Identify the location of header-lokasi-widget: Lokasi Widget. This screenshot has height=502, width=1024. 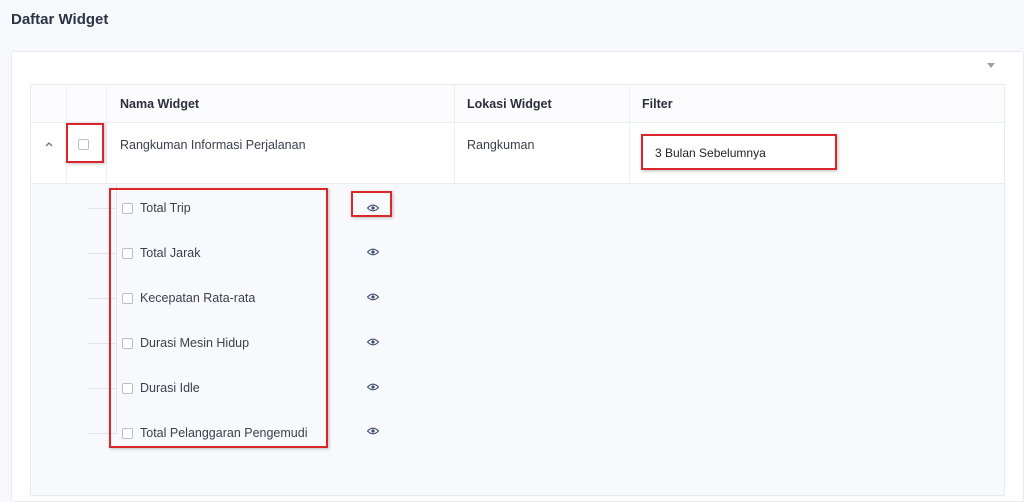
(509, 104).